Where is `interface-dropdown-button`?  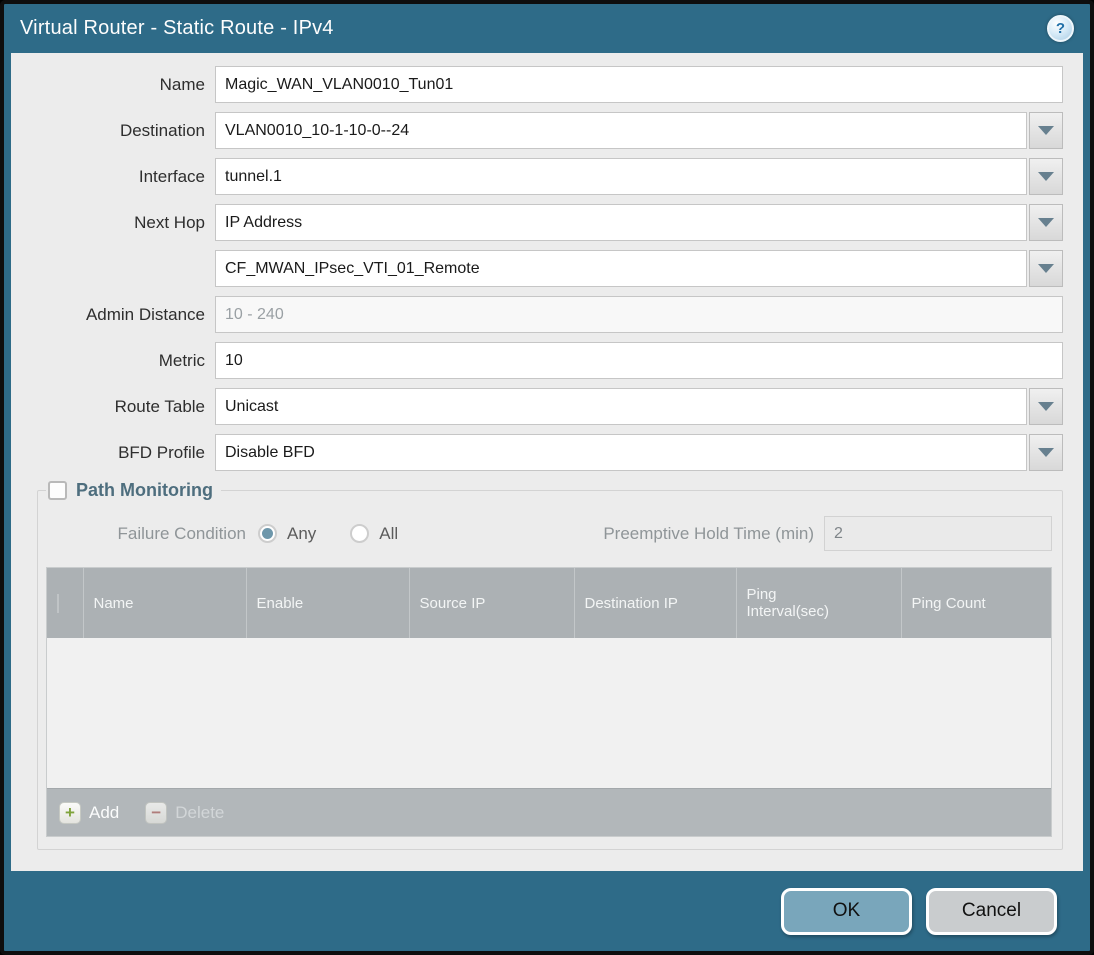
interface-dropdown-button is located at coordinates (1046, 176).